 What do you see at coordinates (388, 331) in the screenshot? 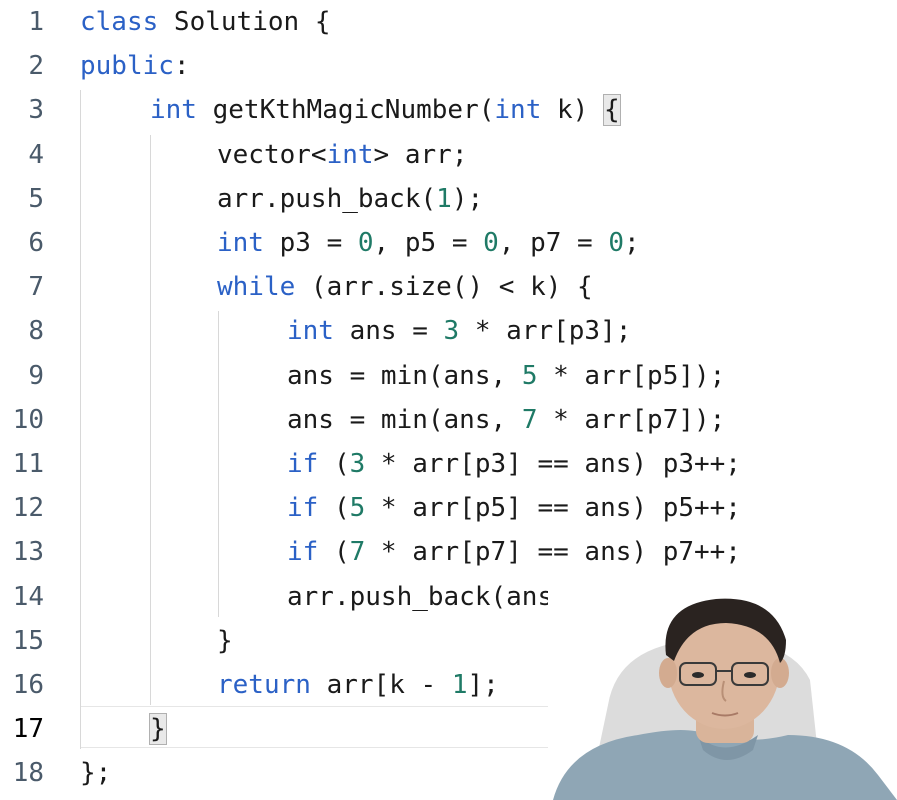
I see `code-token: ans =` at bounding box center [388, 331].